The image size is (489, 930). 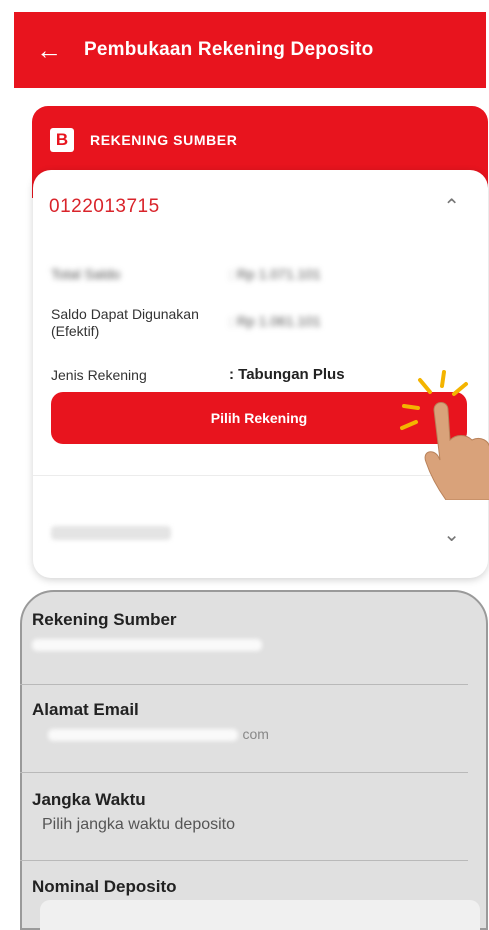 What do you see at coordinates (255, 734) in the screenshot?
I see `email-value: com` at bounding box center [255, 734].